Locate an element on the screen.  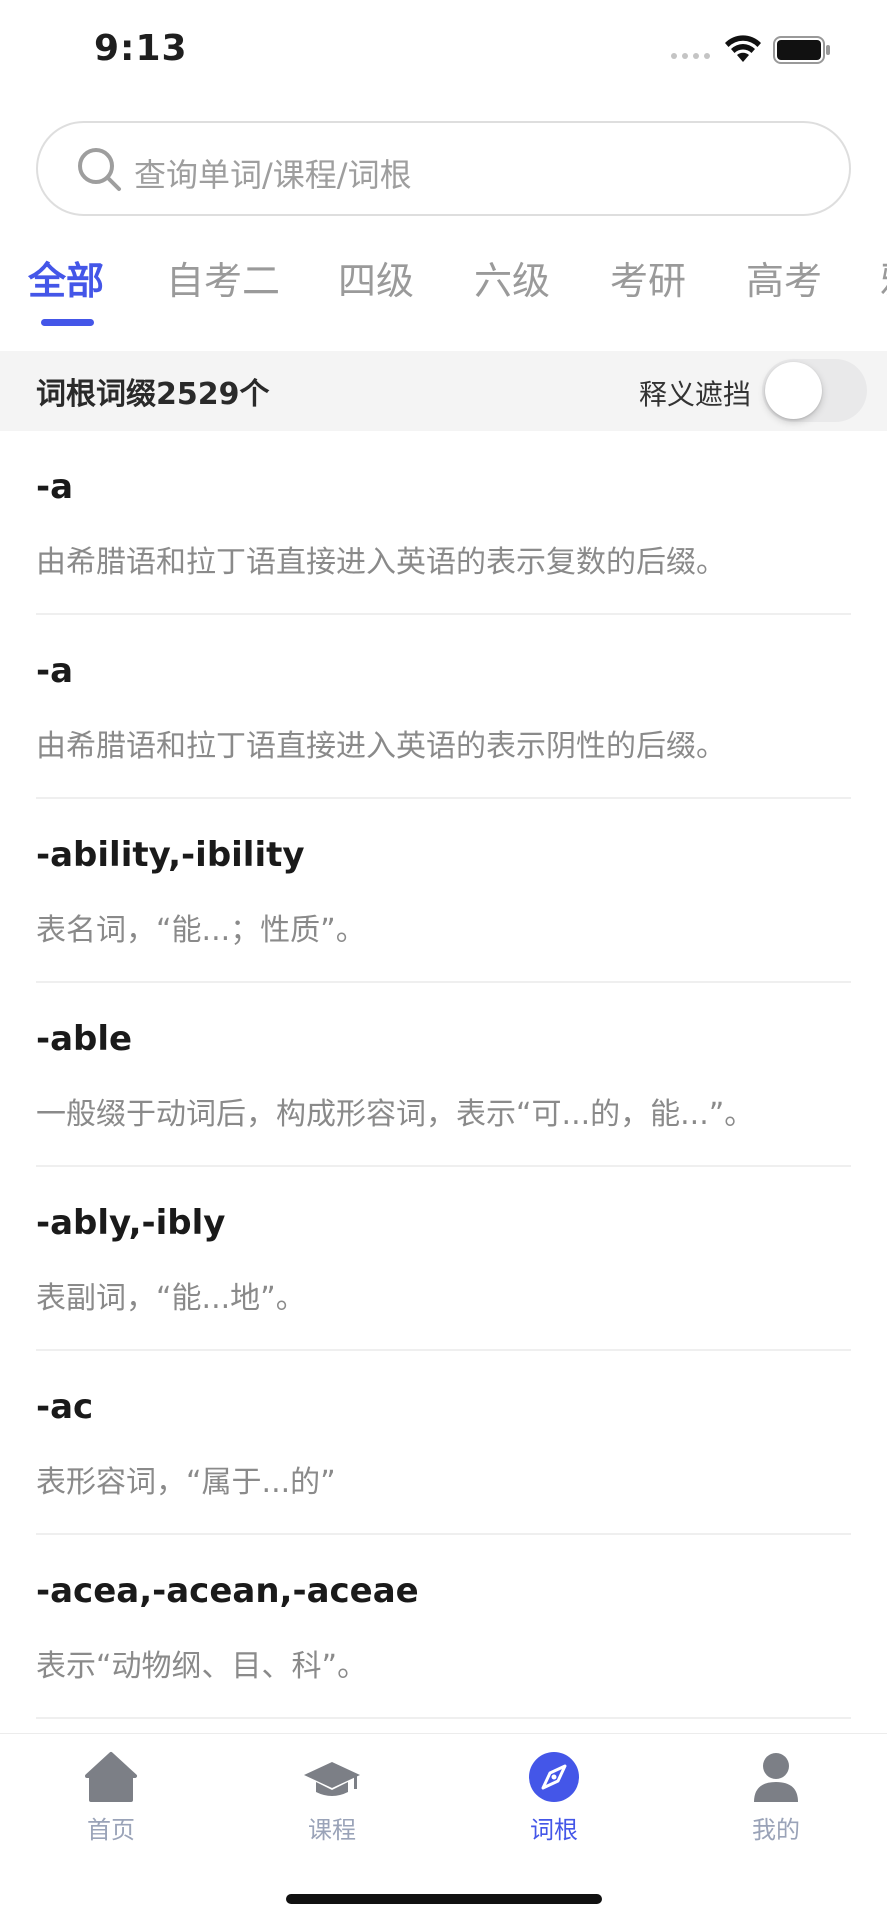
tabbar-label: 词根 is located at coordinates (554, 1830).